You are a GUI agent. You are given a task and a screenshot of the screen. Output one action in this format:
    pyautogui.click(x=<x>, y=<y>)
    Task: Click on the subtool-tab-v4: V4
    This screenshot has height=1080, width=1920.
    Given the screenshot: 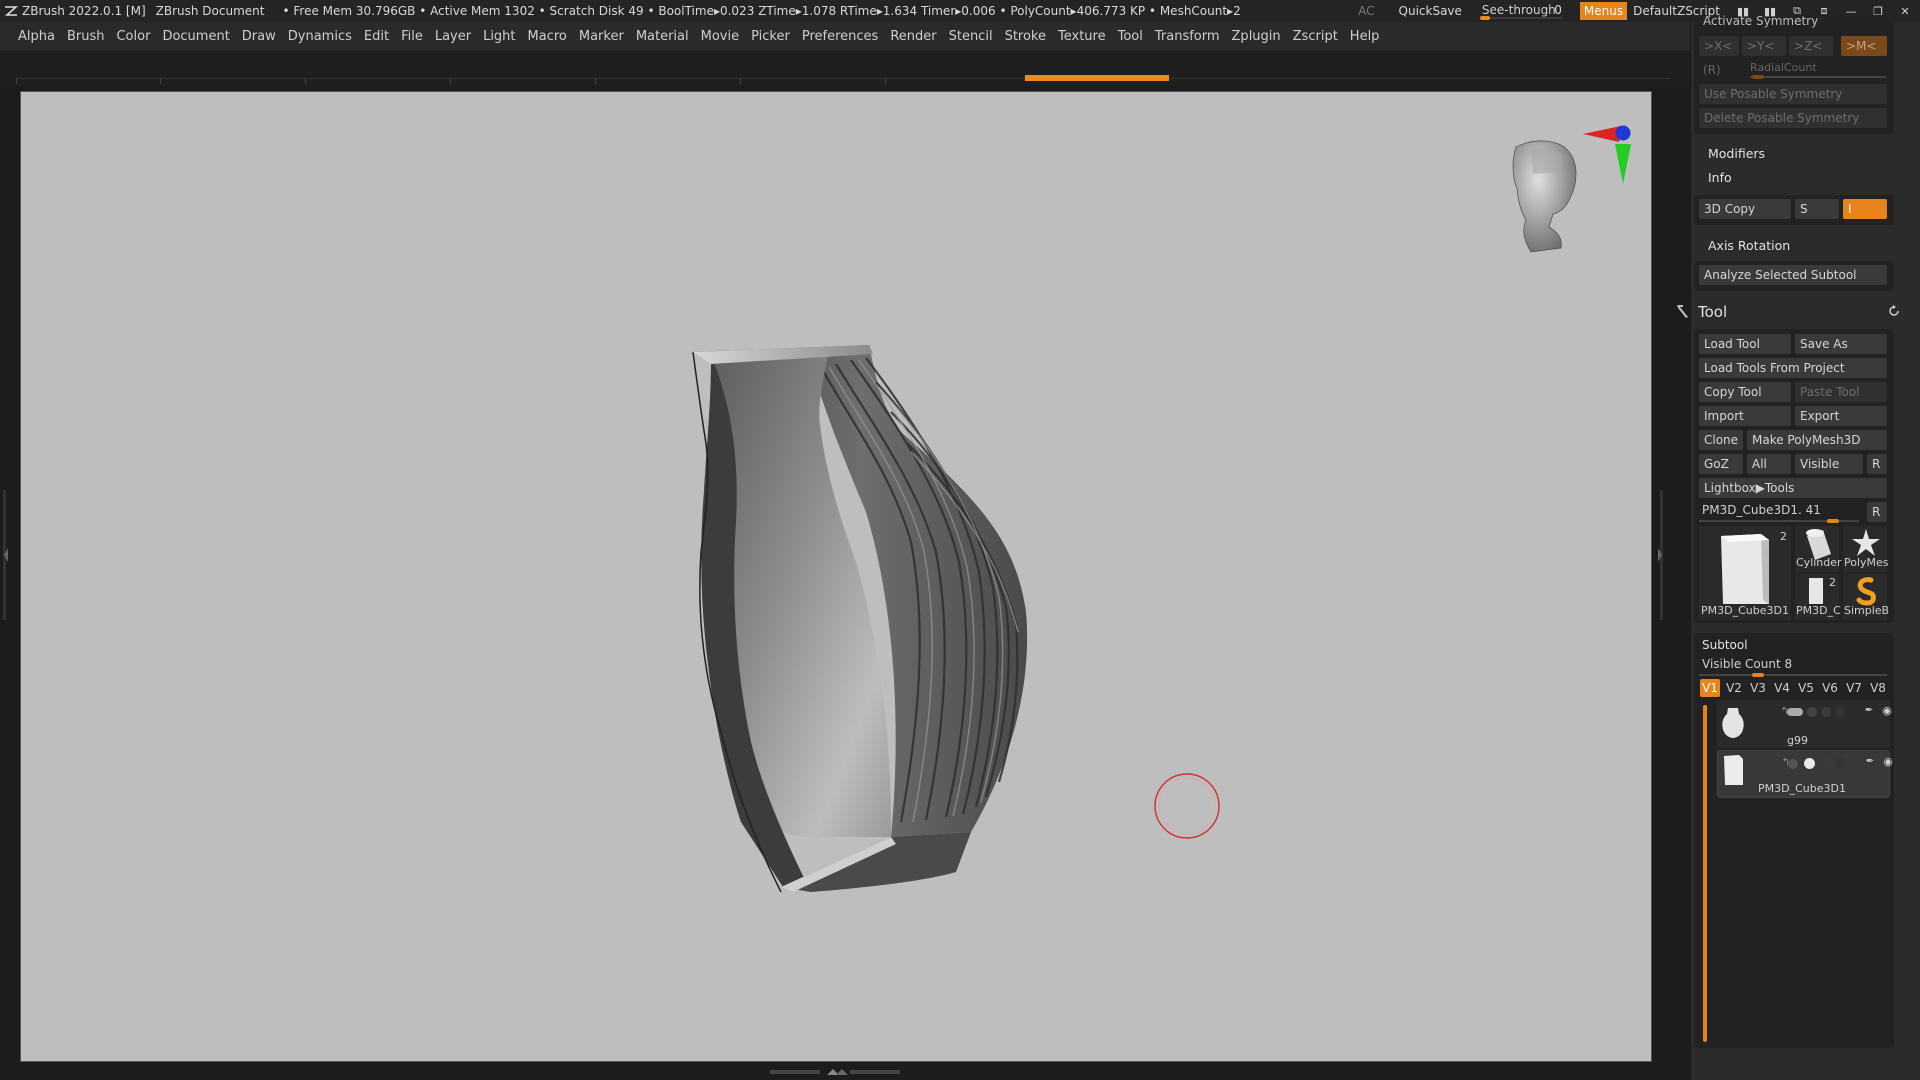 What is the action you would take?
    pyautogui.click(x=1782, y=688)
    